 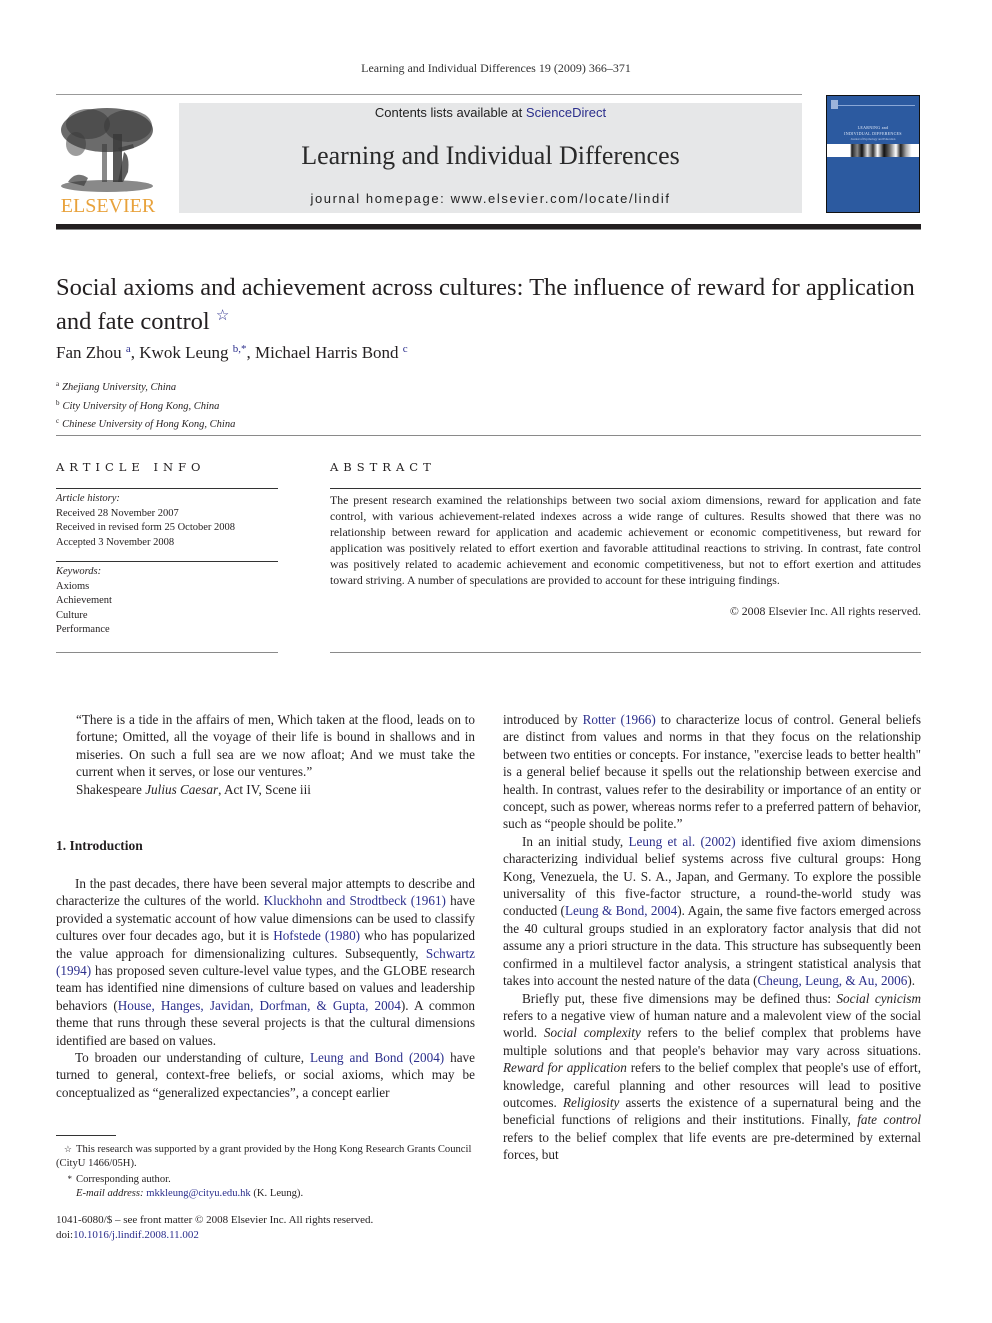 I want to click on citation-link: Leung and Bond (2004), so click(x=377, y=1057).